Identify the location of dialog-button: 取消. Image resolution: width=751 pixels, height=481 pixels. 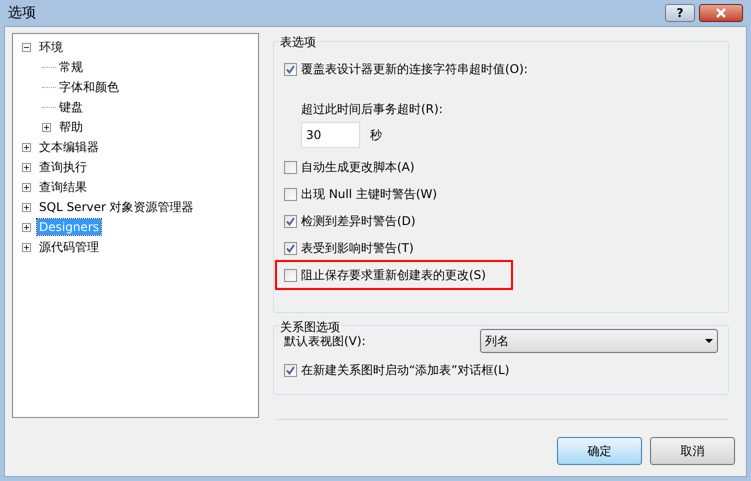
(692, 451).